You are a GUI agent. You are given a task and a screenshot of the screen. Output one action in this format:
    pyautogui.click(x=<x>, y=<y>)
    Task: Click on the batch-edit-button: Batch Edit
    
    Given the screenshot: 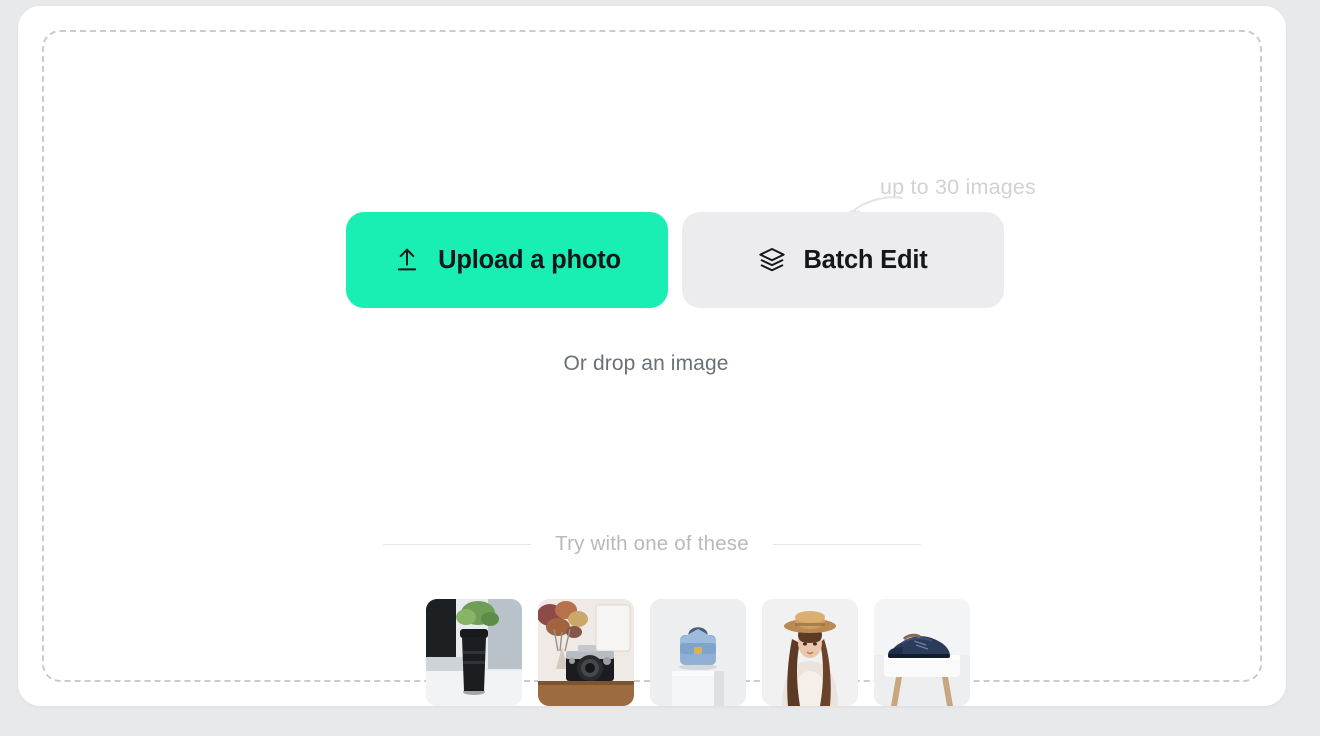 What is the action you would take?
    pyautogui.click(x=843, y=260)
    